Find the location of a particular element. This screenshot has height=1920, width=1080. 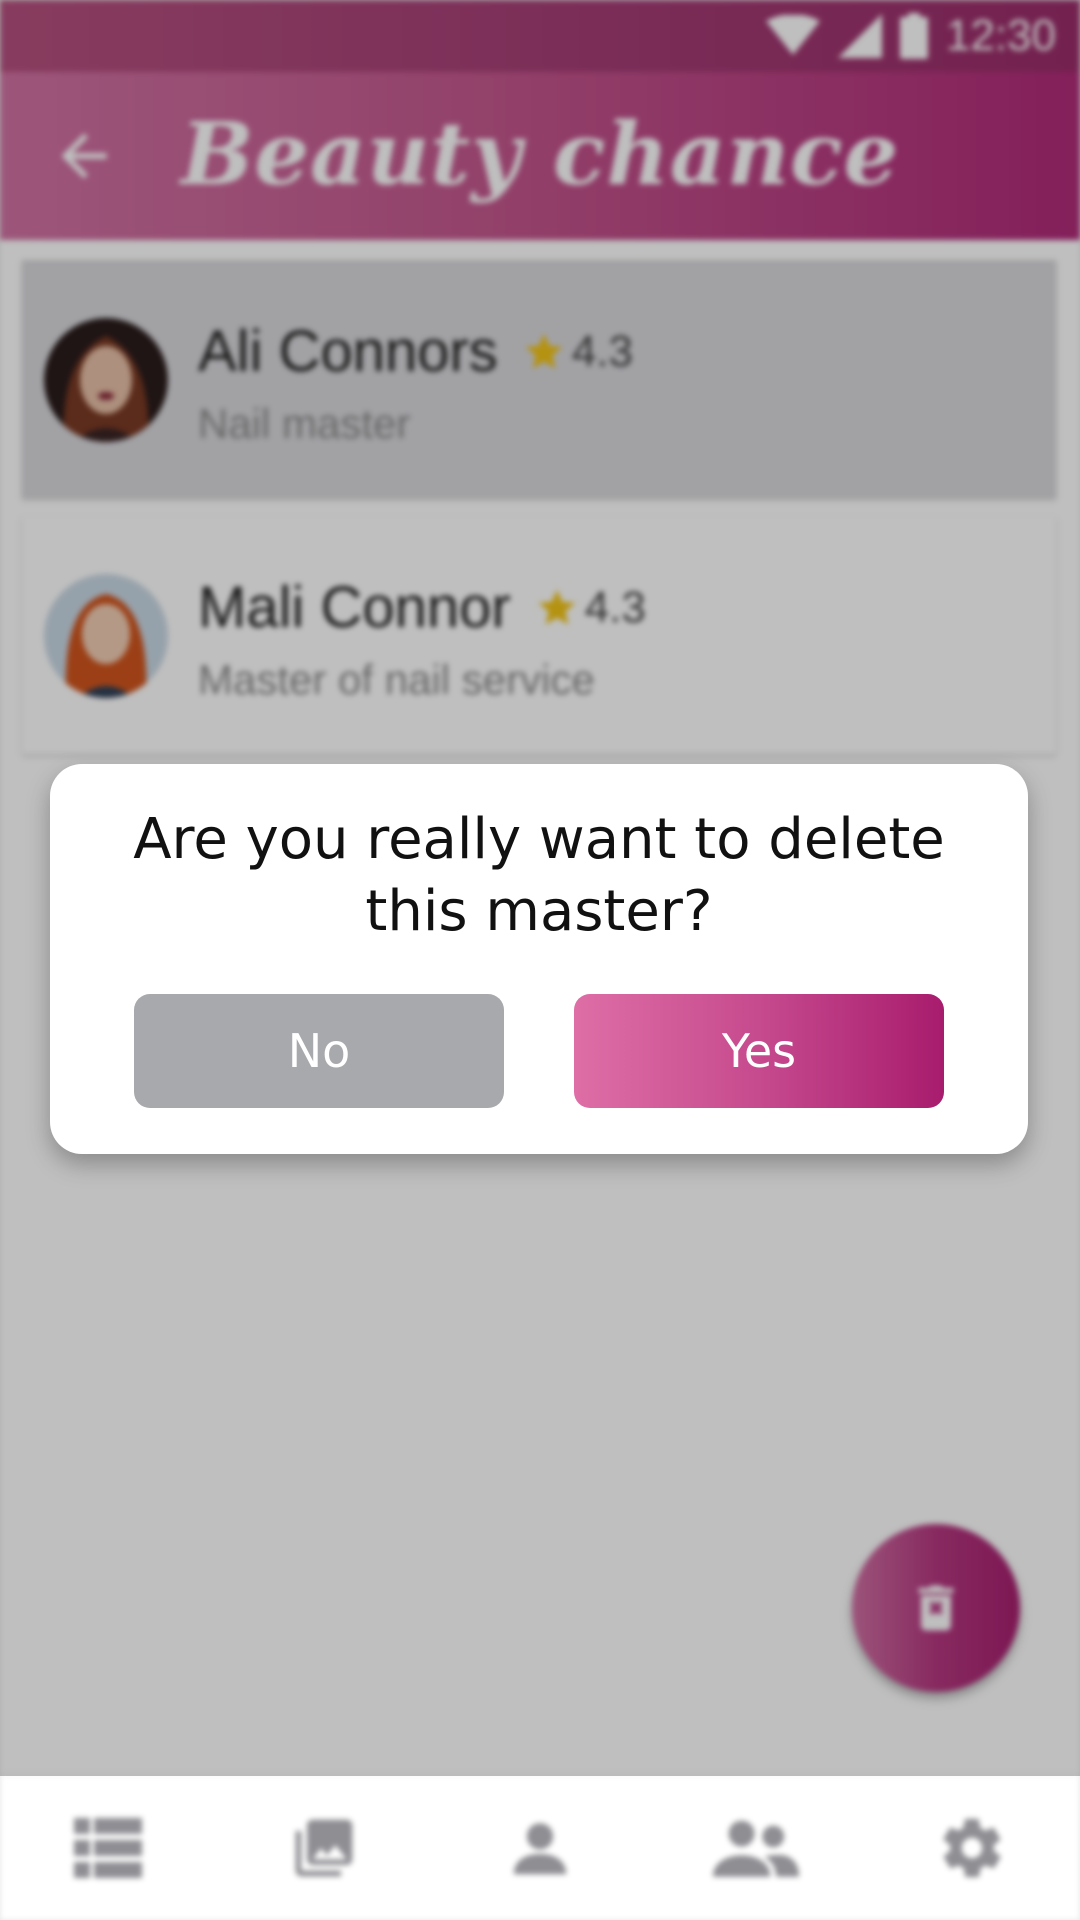

nav-gallery is located at coordinates (324, 1848).